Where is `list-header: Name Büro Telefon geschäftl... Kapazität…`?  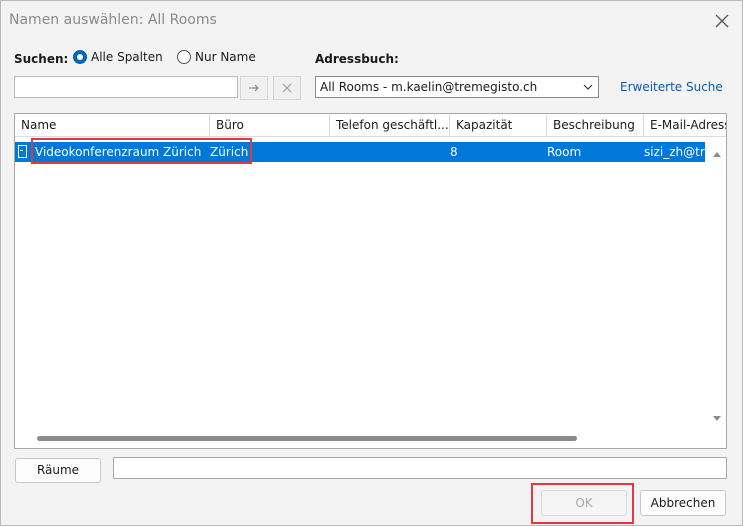 list-header: Name Büro Telefon geschäftl... Kapazität… is located at coordinates (370, 125).